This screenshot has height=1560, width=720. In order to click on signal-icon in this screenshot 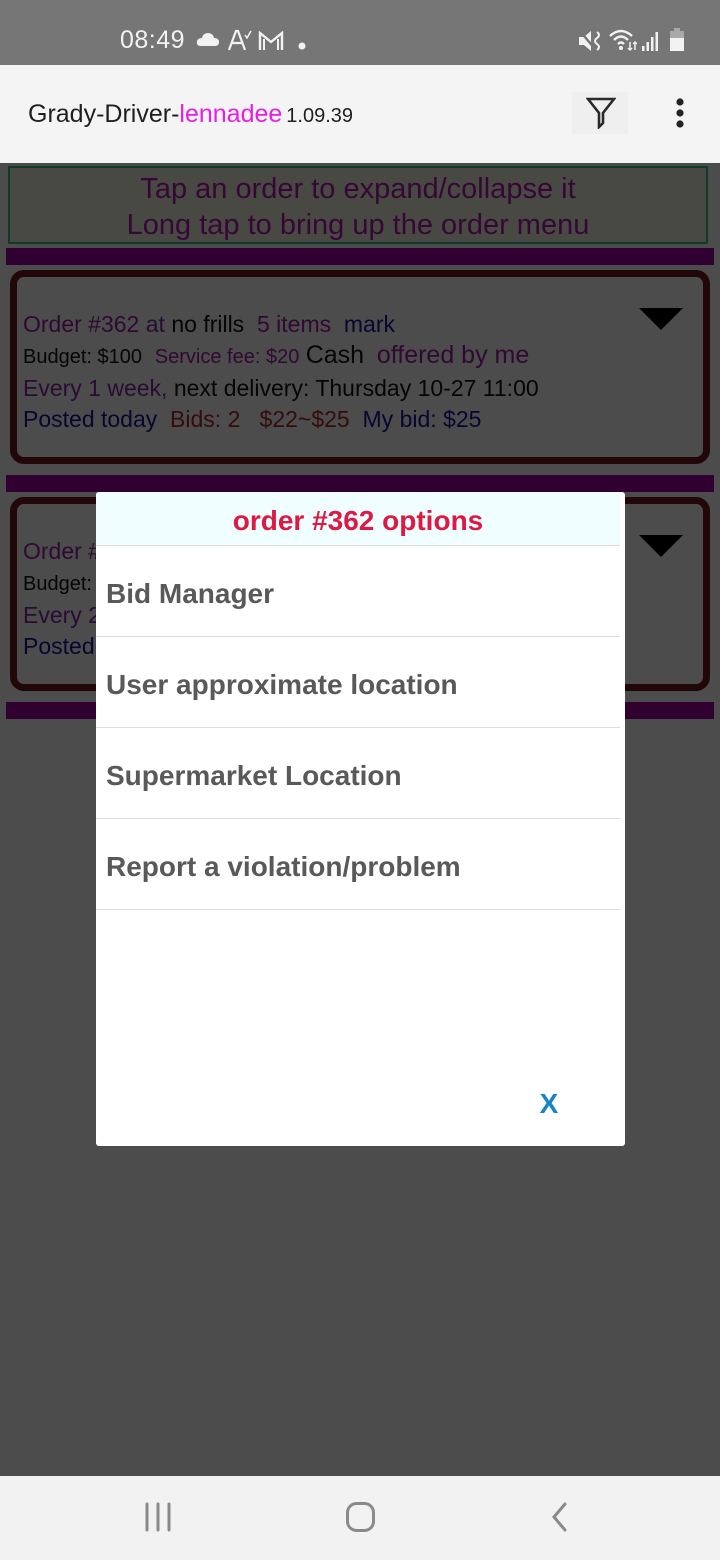, I will do `click(651, 43)`.